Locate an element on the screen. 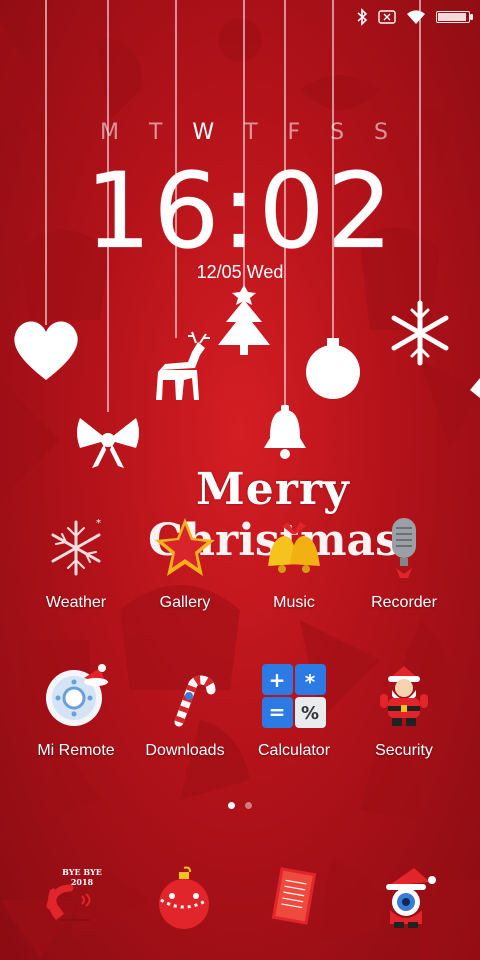 The height and width of the screenshot is (960, 480). app-label: Downloads is located at coordinates (185, 750).